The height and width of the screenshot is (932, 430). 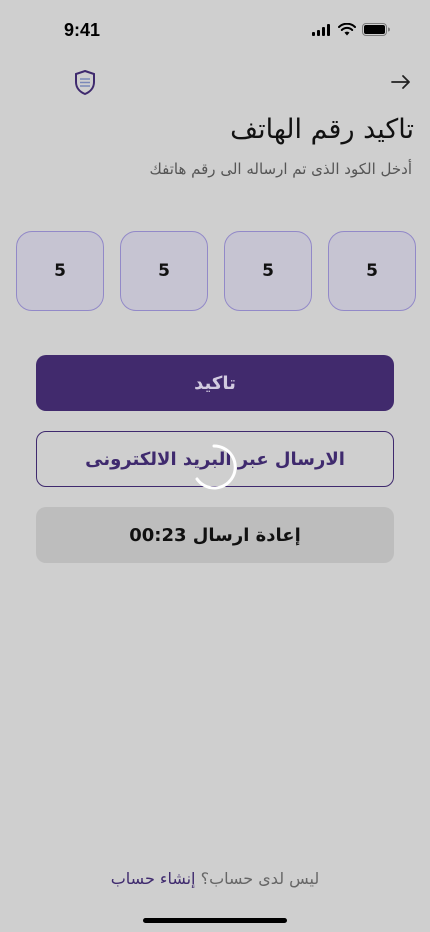 What do you see at coordinates (401, 82) in the screenshot?
I see `back-arrow-icon` at bounding box center [401, 82].